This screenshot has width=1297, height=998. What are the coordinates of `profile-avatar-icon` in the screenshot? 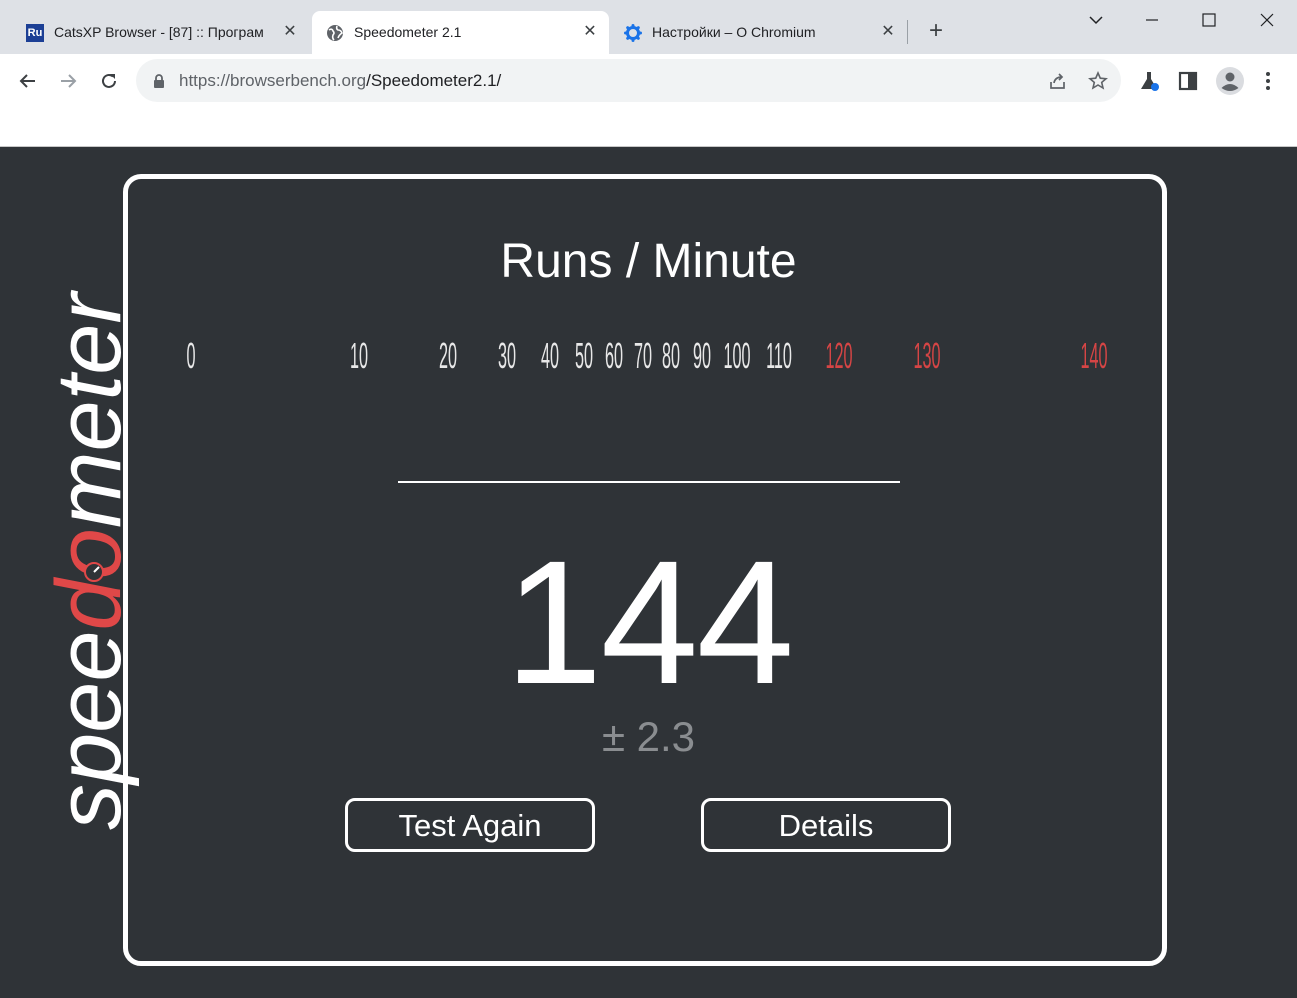 It's located at (1230, 81).